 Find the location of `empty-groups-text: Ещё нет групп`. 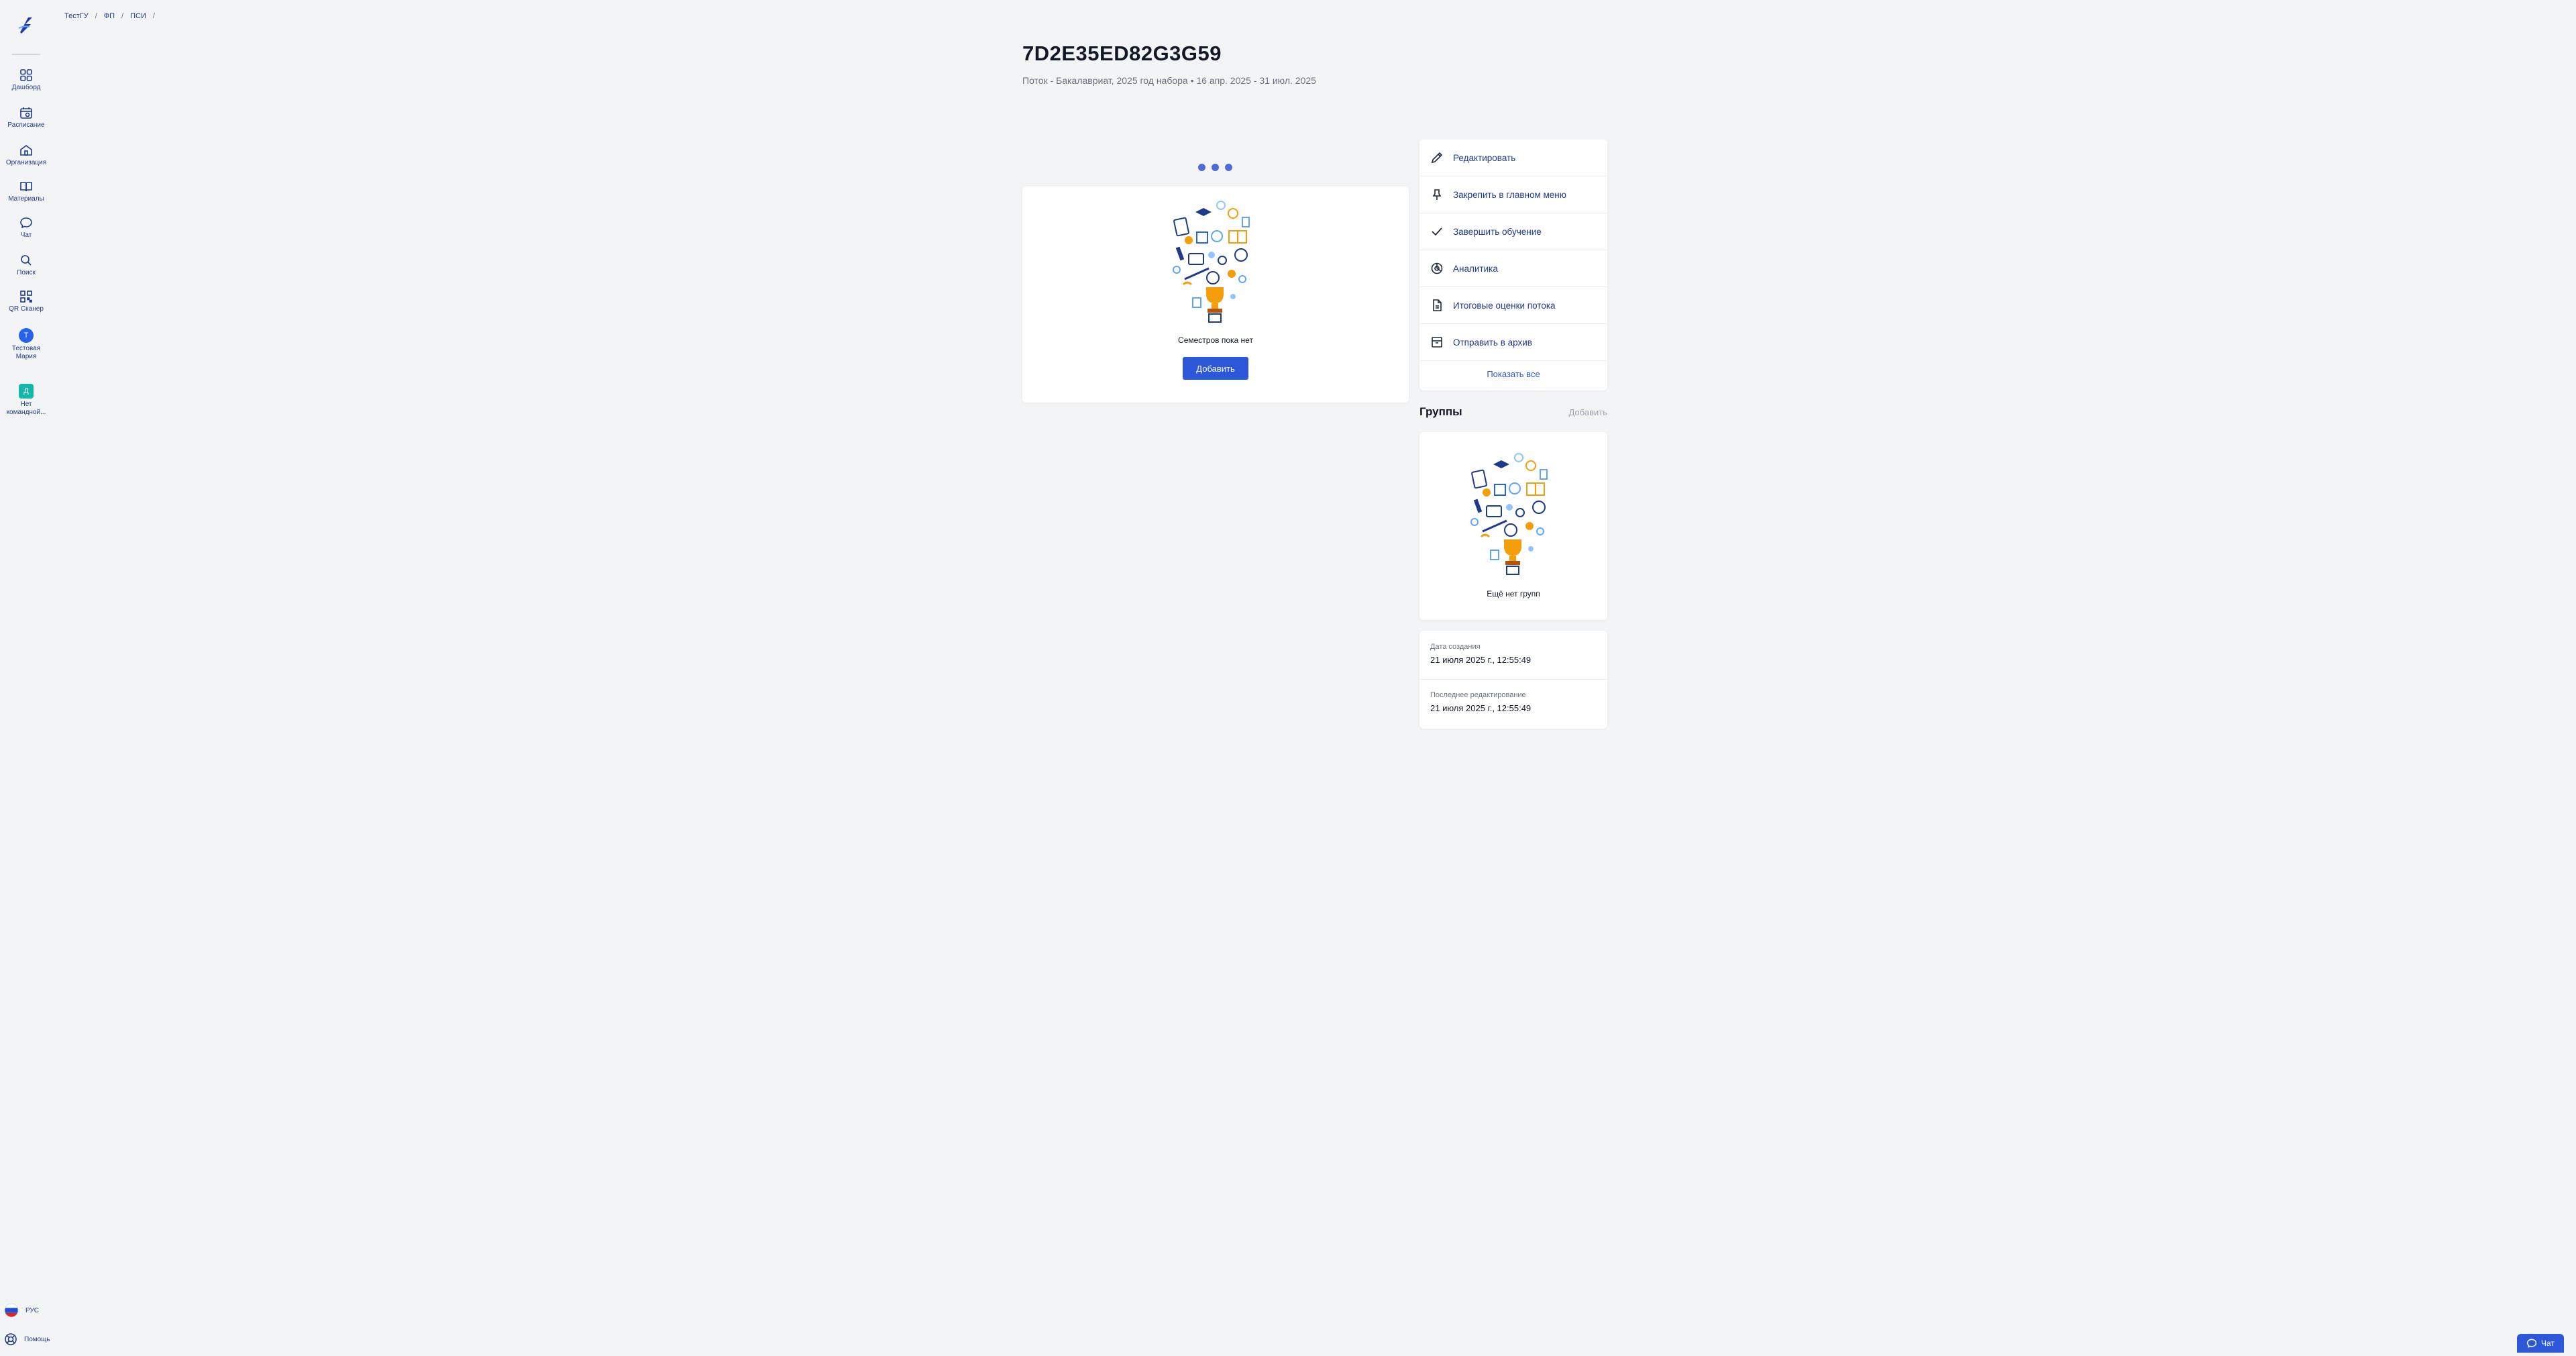

empty-groups-text: Ещё нет групп is located at coordinates (1513, 593).